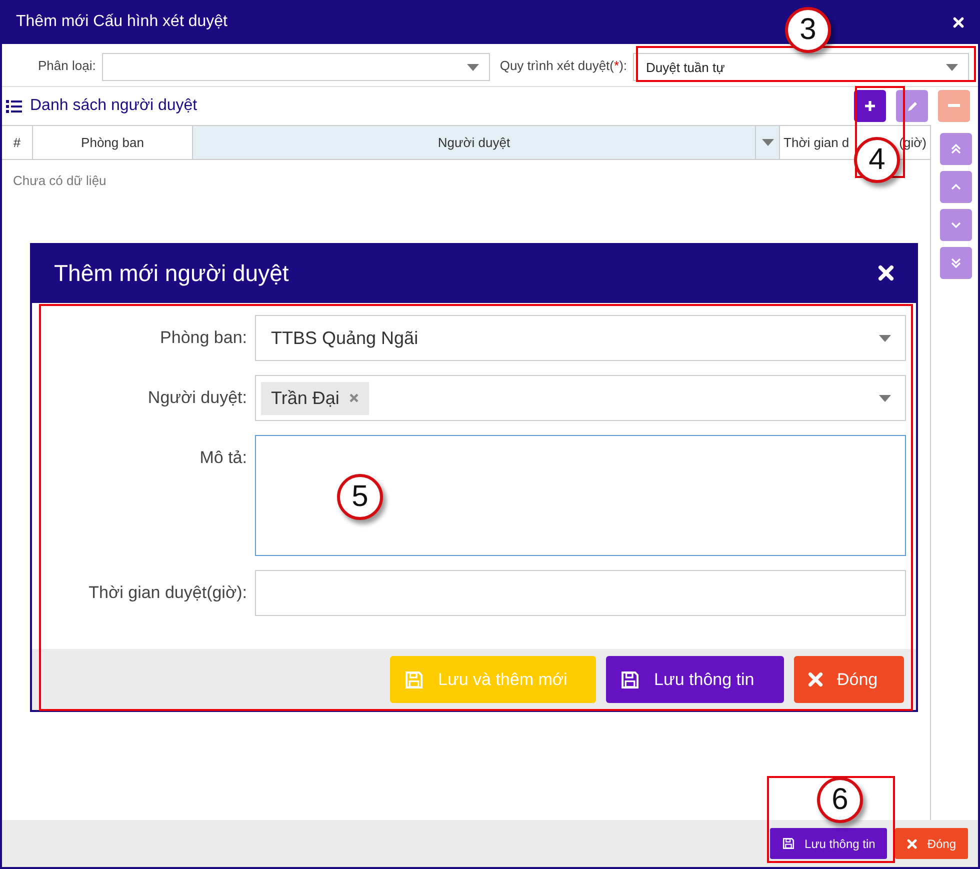 The height and width of the screenshot is (869, 980). Describe the element at coordinates (954, 106) in the screenshot. I see `minus-icon` at that location.